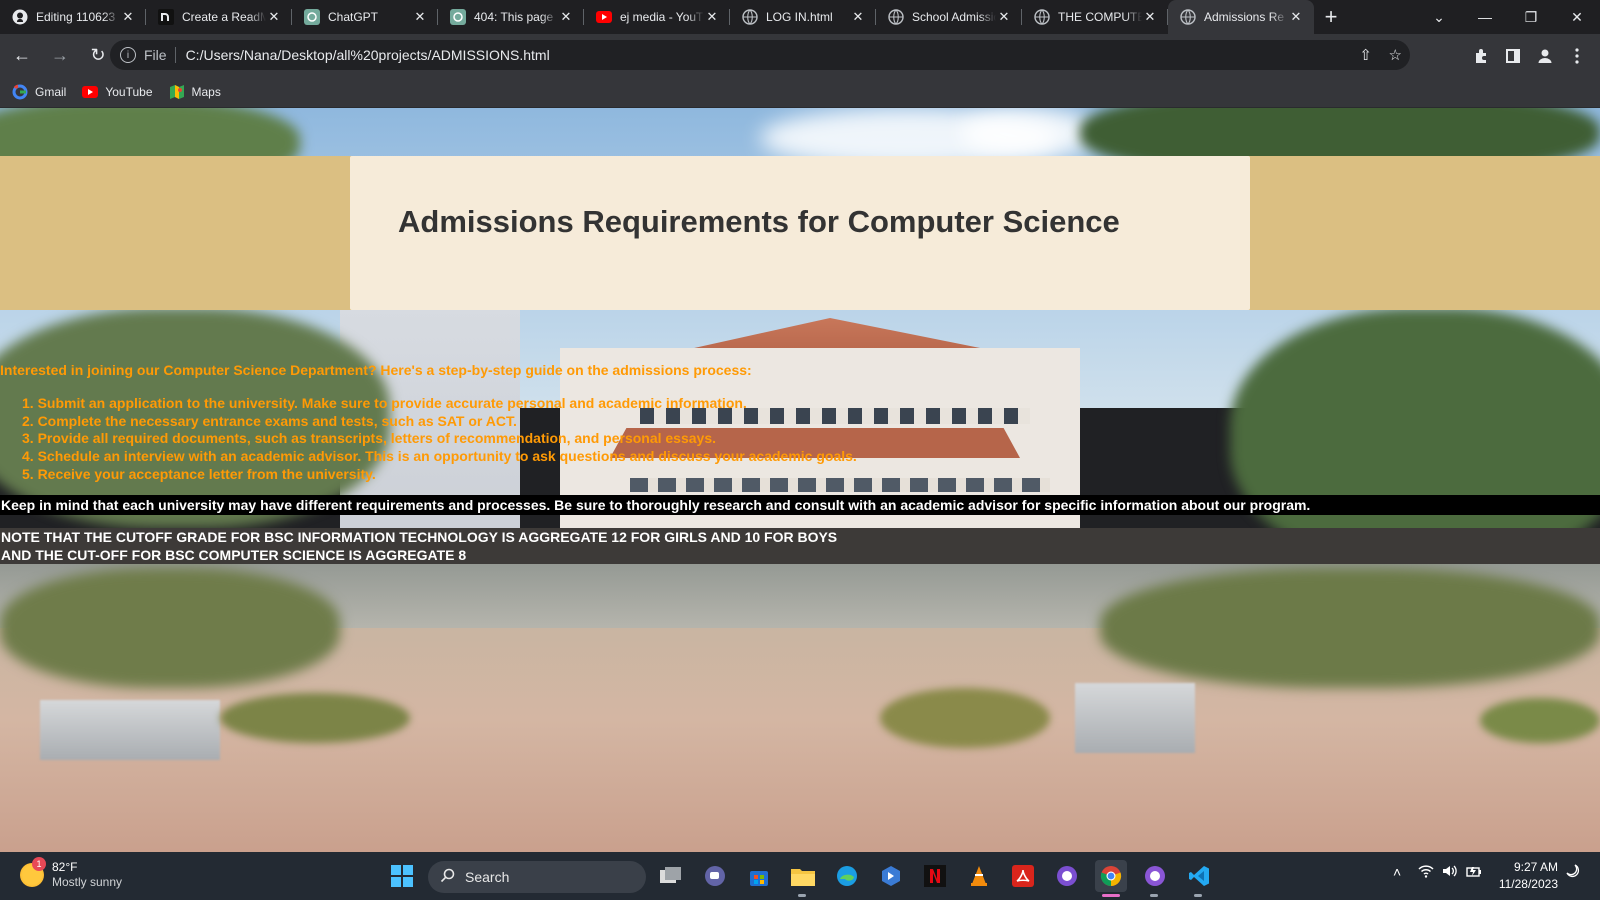  I want to click on browser-tab: THE COMPUTER✕, so click(1095, 17).